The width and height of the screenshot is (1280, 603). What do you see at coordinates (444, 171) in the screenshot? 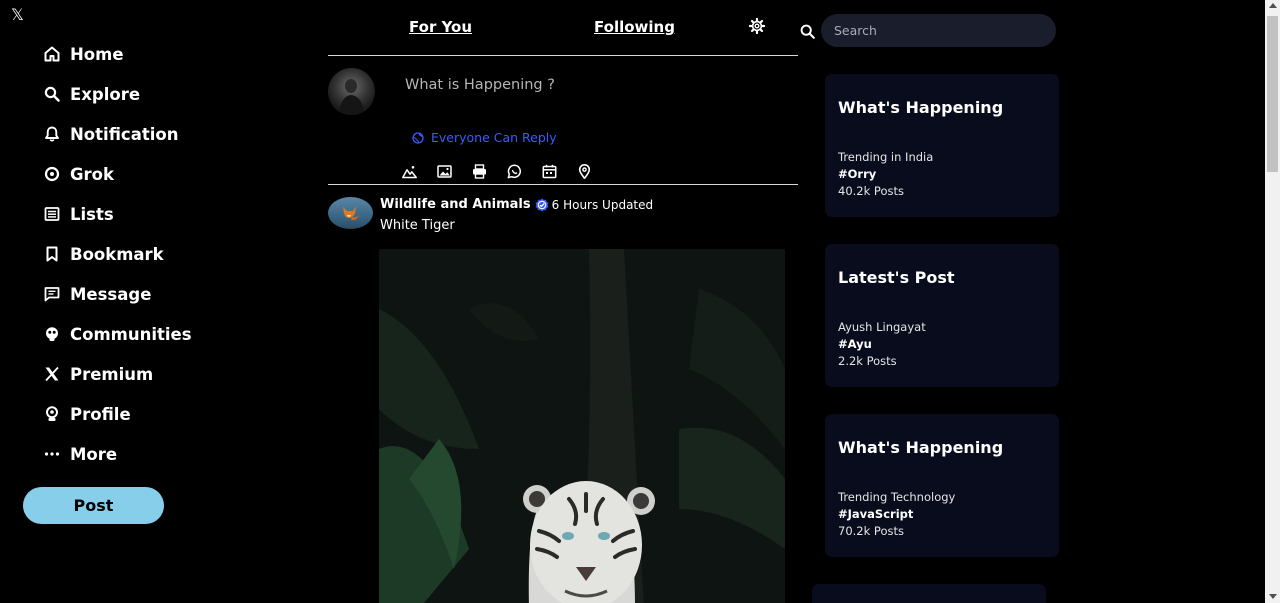
I see `image-icon` at bounding box center [444, 171].